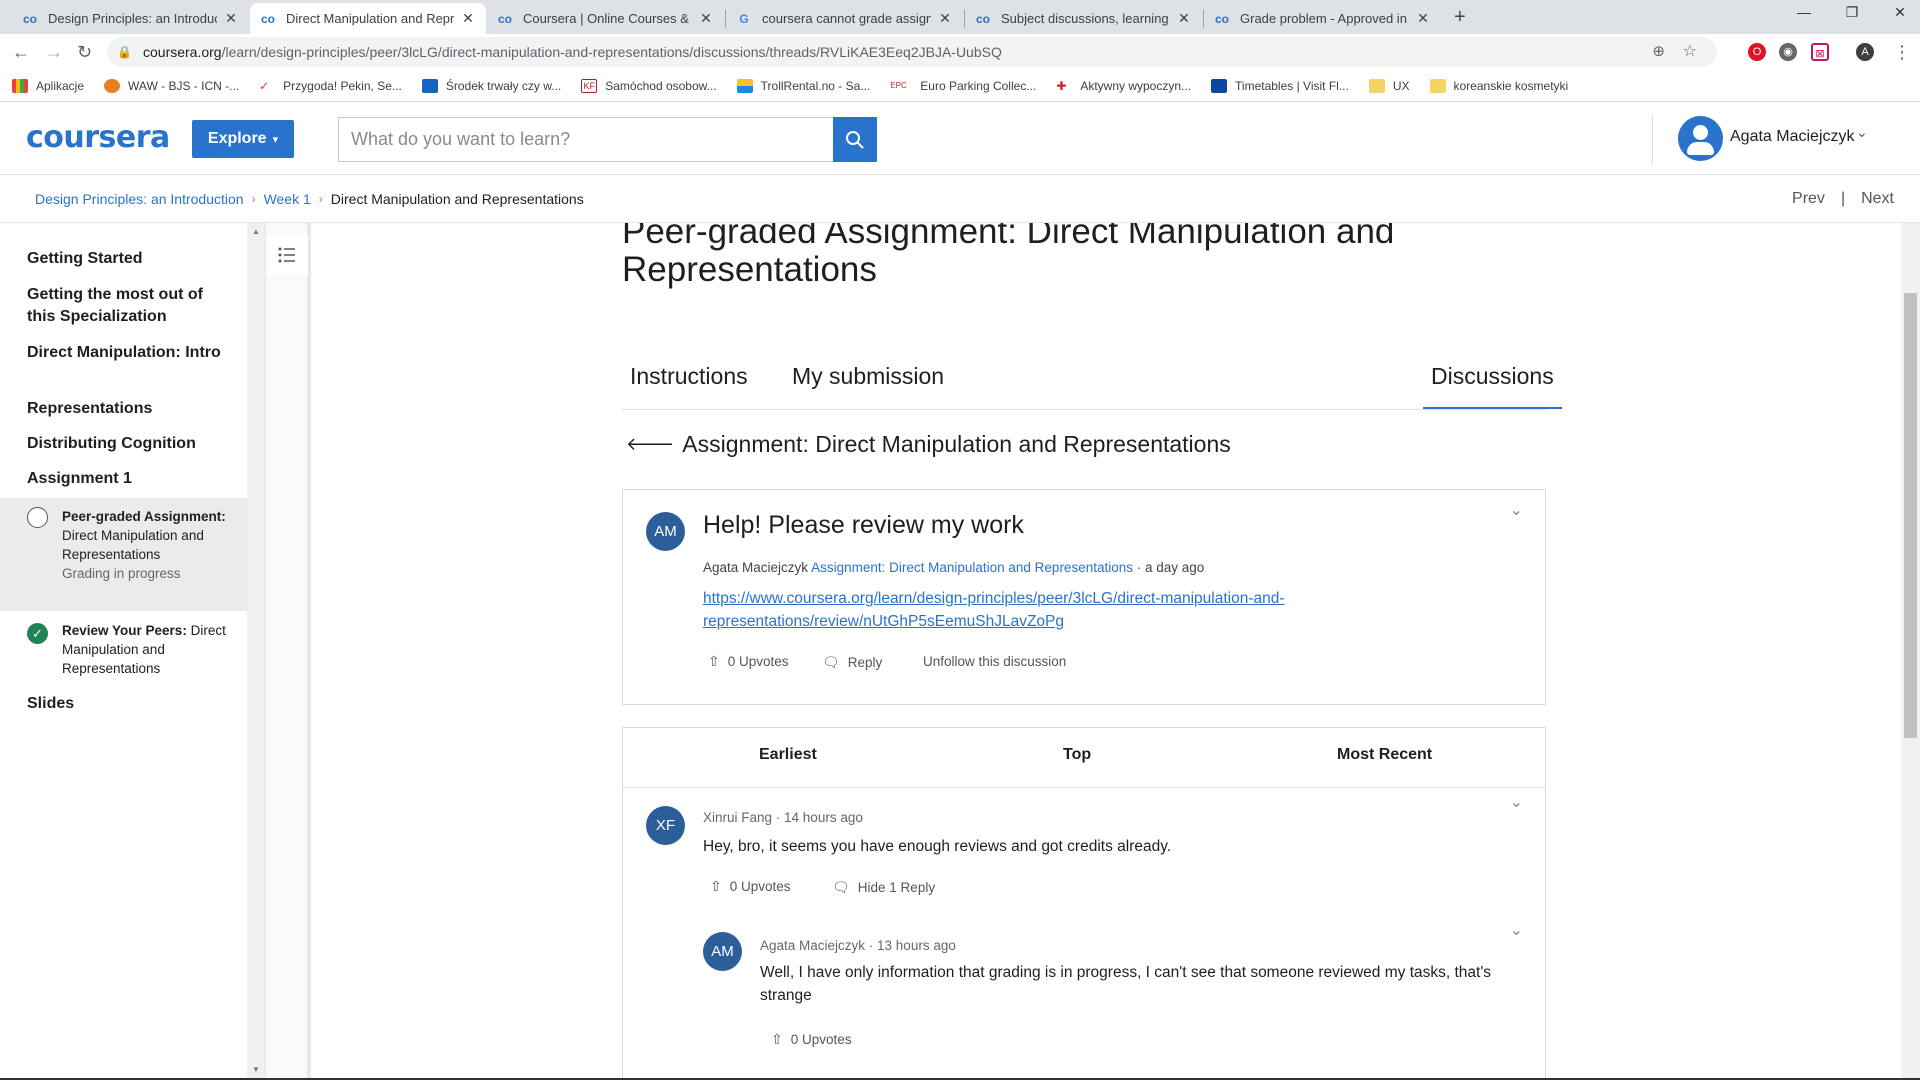  What do you see at coordinates (1788, 52) in the screenshot?
I see `extension-icon: ◉` at bounding box center [1788, 52].